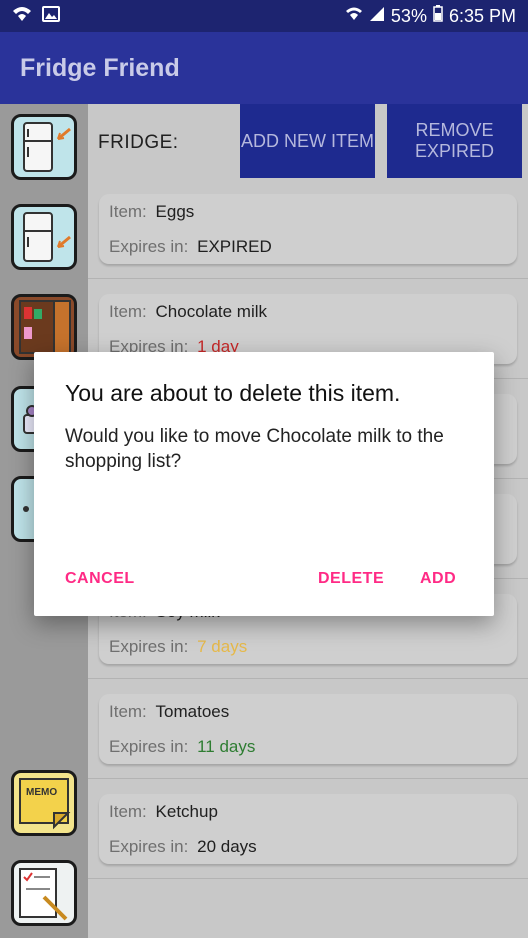 The image size is (528, 938). I want to click on list-item: Item: Tomatoes Expires in: 11 days, so click(308, 729).